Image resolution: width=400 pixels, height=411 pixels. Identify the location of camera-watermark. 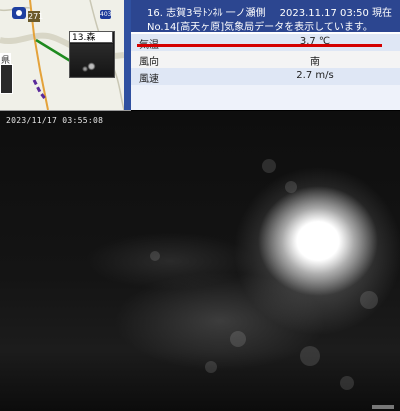
(383, 407).